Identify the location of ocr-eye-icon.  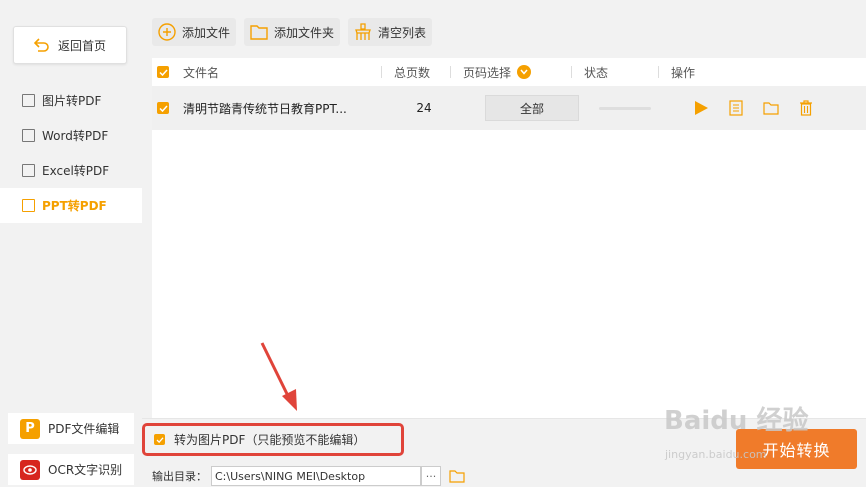
(30, 469).